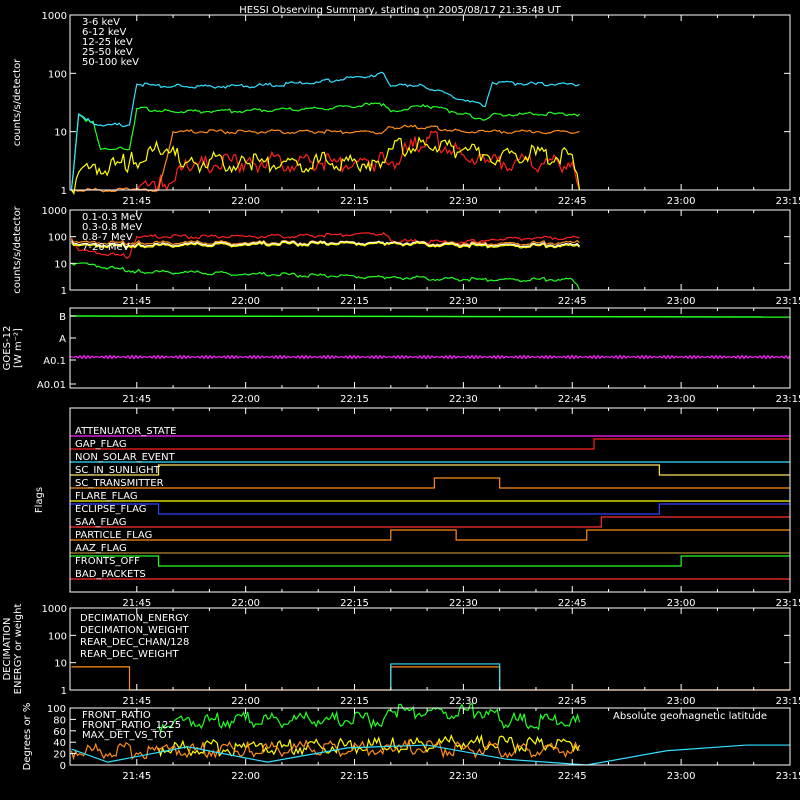  Describe the element at coordinates (101, 548) in the screenshot. I see `flag-label-9: AAZ_FLAG` at that location.